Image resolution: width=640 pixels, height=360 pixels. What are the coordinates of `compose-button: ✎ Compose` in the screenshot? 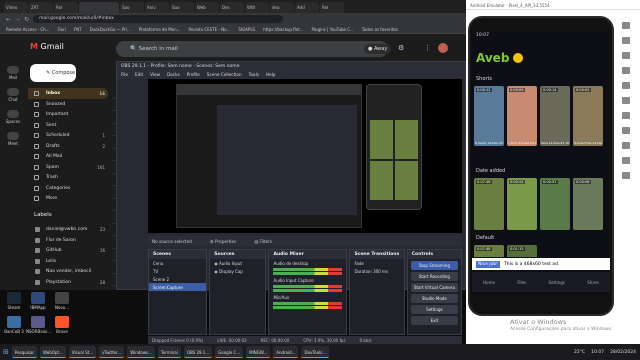 It's located at (53, 73).